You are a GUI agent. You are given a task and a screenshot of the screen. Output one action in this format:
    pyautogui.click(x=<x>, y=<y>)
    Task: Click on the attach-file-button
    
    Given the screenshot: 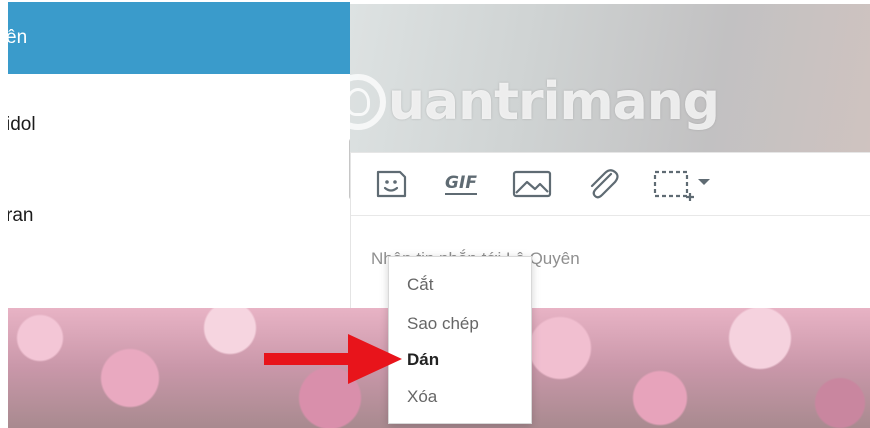 What is the action you would take?
    pyautogui.click(x=602, y=184)
    